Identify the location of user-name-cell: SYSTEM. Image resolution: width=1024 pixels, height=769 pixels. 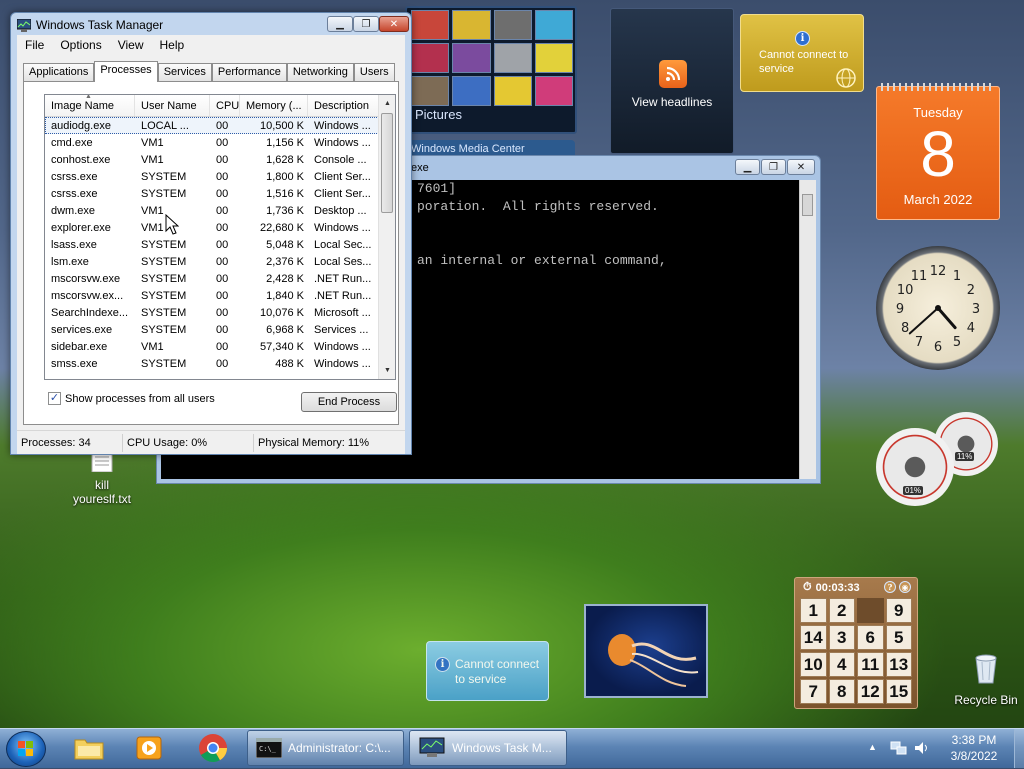
(164, 261).